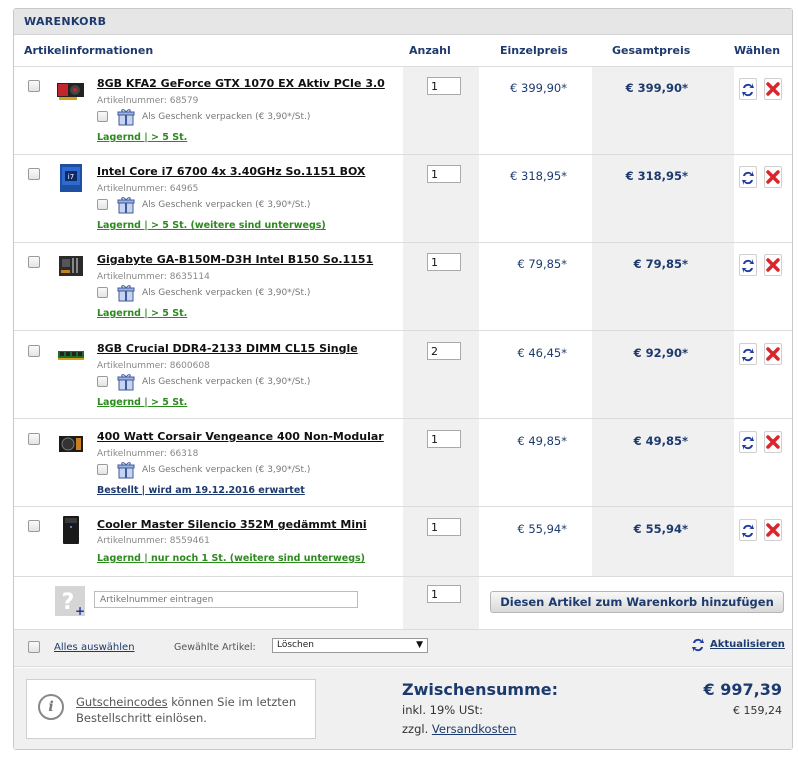  What do you see at coordinates (542, 264) in the screenshot?
I see `unit-price: € 79,85*` at bounding box center [542, 264].